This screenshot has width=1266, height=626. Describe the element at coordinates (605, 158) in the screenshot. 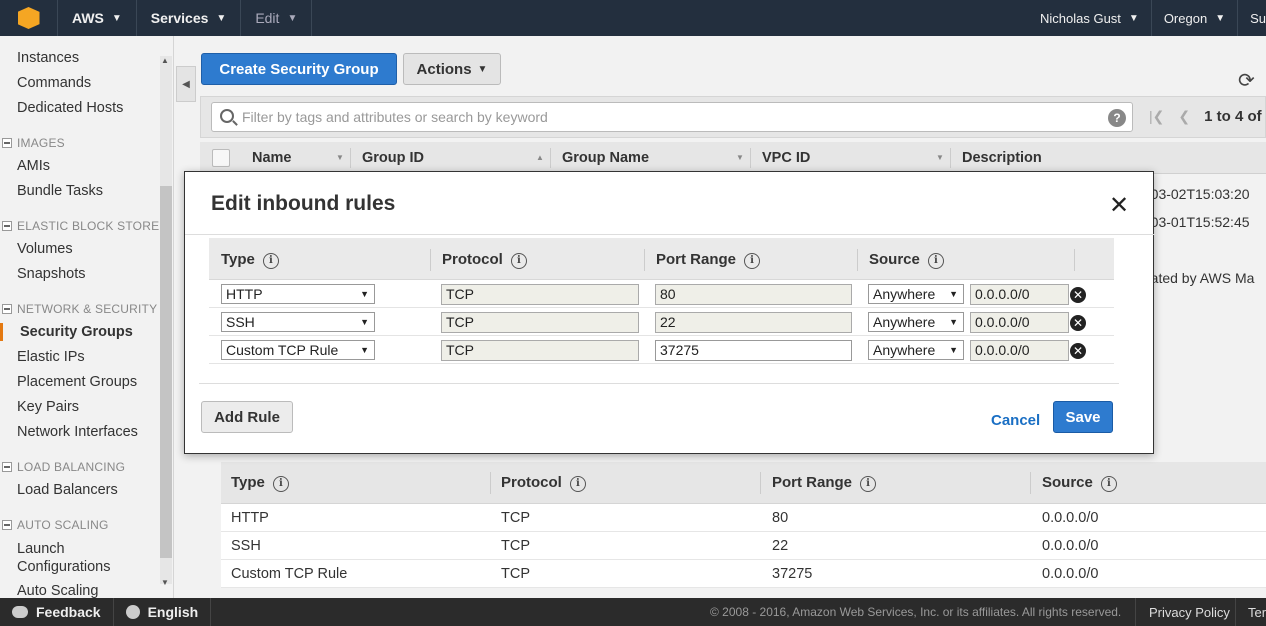

I see `column-group-name: Group Name` at that location.